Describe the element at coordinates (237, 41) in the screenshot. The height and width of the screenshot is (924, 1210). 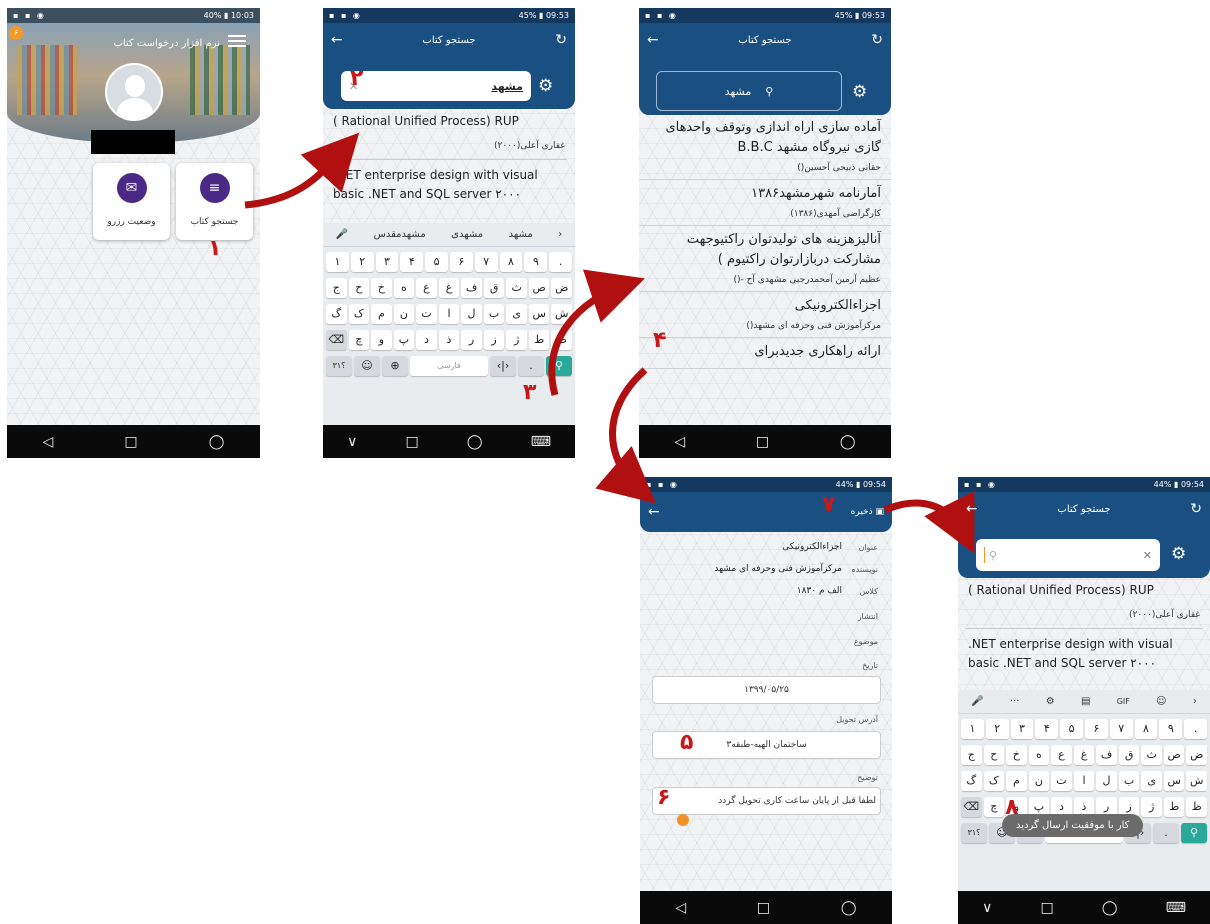
I see `menu-icon` at that location.